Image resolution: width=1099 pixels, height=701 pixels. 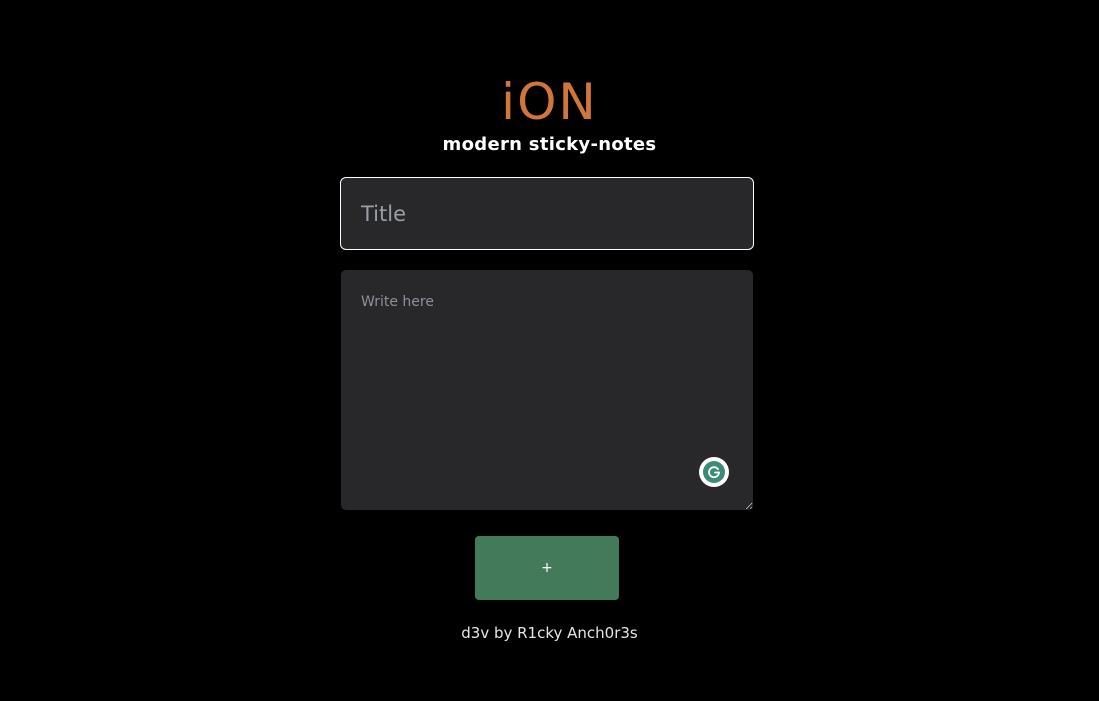 I want to click on note-body-textarea, so click(x=547, y=390).